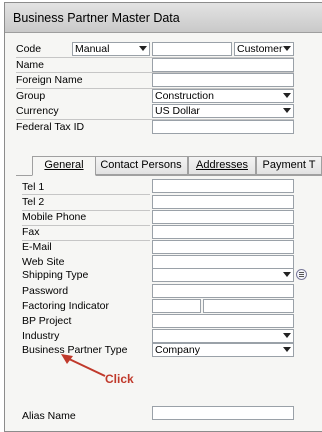 This screenshot has width=322, height=432. What do you see at coordinates (223, 80) in the screenshot?
I see `foreign-name-field` at bounding box center [223, 80].